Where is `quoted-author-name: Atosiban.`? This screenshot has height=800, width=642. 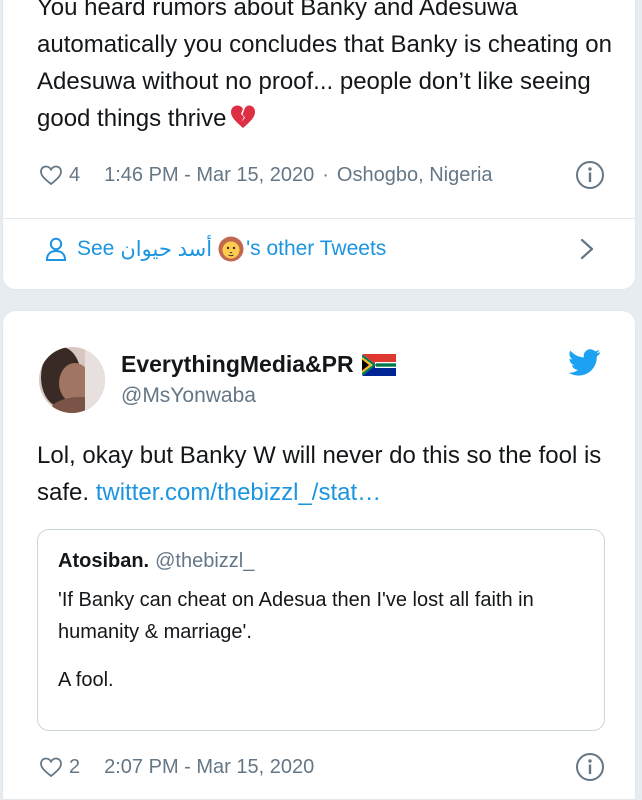 quoted-author-name: Atosiban. is located at coordinates (104, 561).